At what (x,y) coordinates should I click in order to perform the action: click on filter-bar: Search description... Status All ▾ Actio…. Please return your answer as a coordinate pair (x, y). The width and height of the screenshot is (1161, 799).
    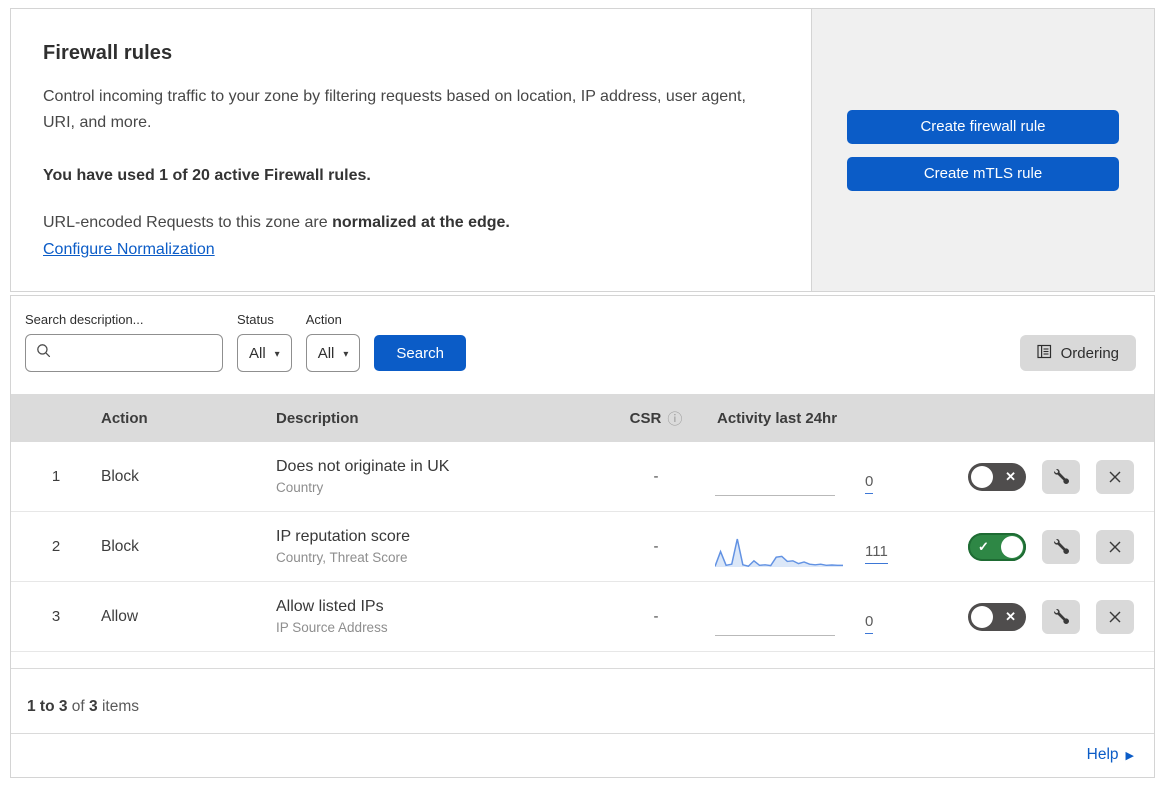
    Looking at the image, I should click on (582, 345).